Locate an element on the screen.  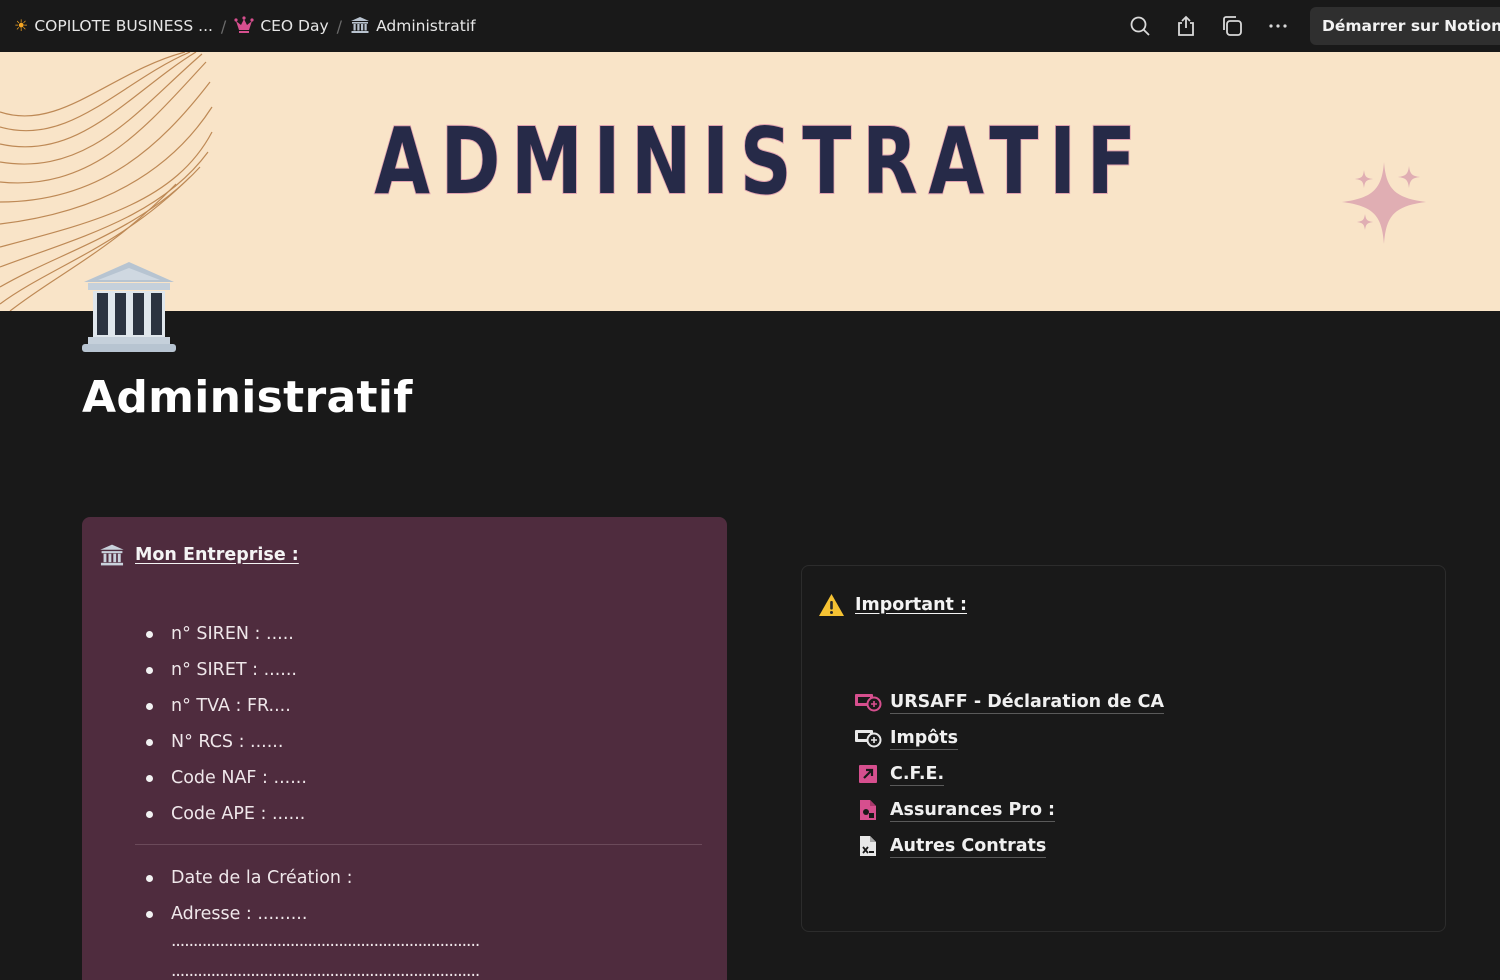
share-icon is located at coordinates (1186, 25).